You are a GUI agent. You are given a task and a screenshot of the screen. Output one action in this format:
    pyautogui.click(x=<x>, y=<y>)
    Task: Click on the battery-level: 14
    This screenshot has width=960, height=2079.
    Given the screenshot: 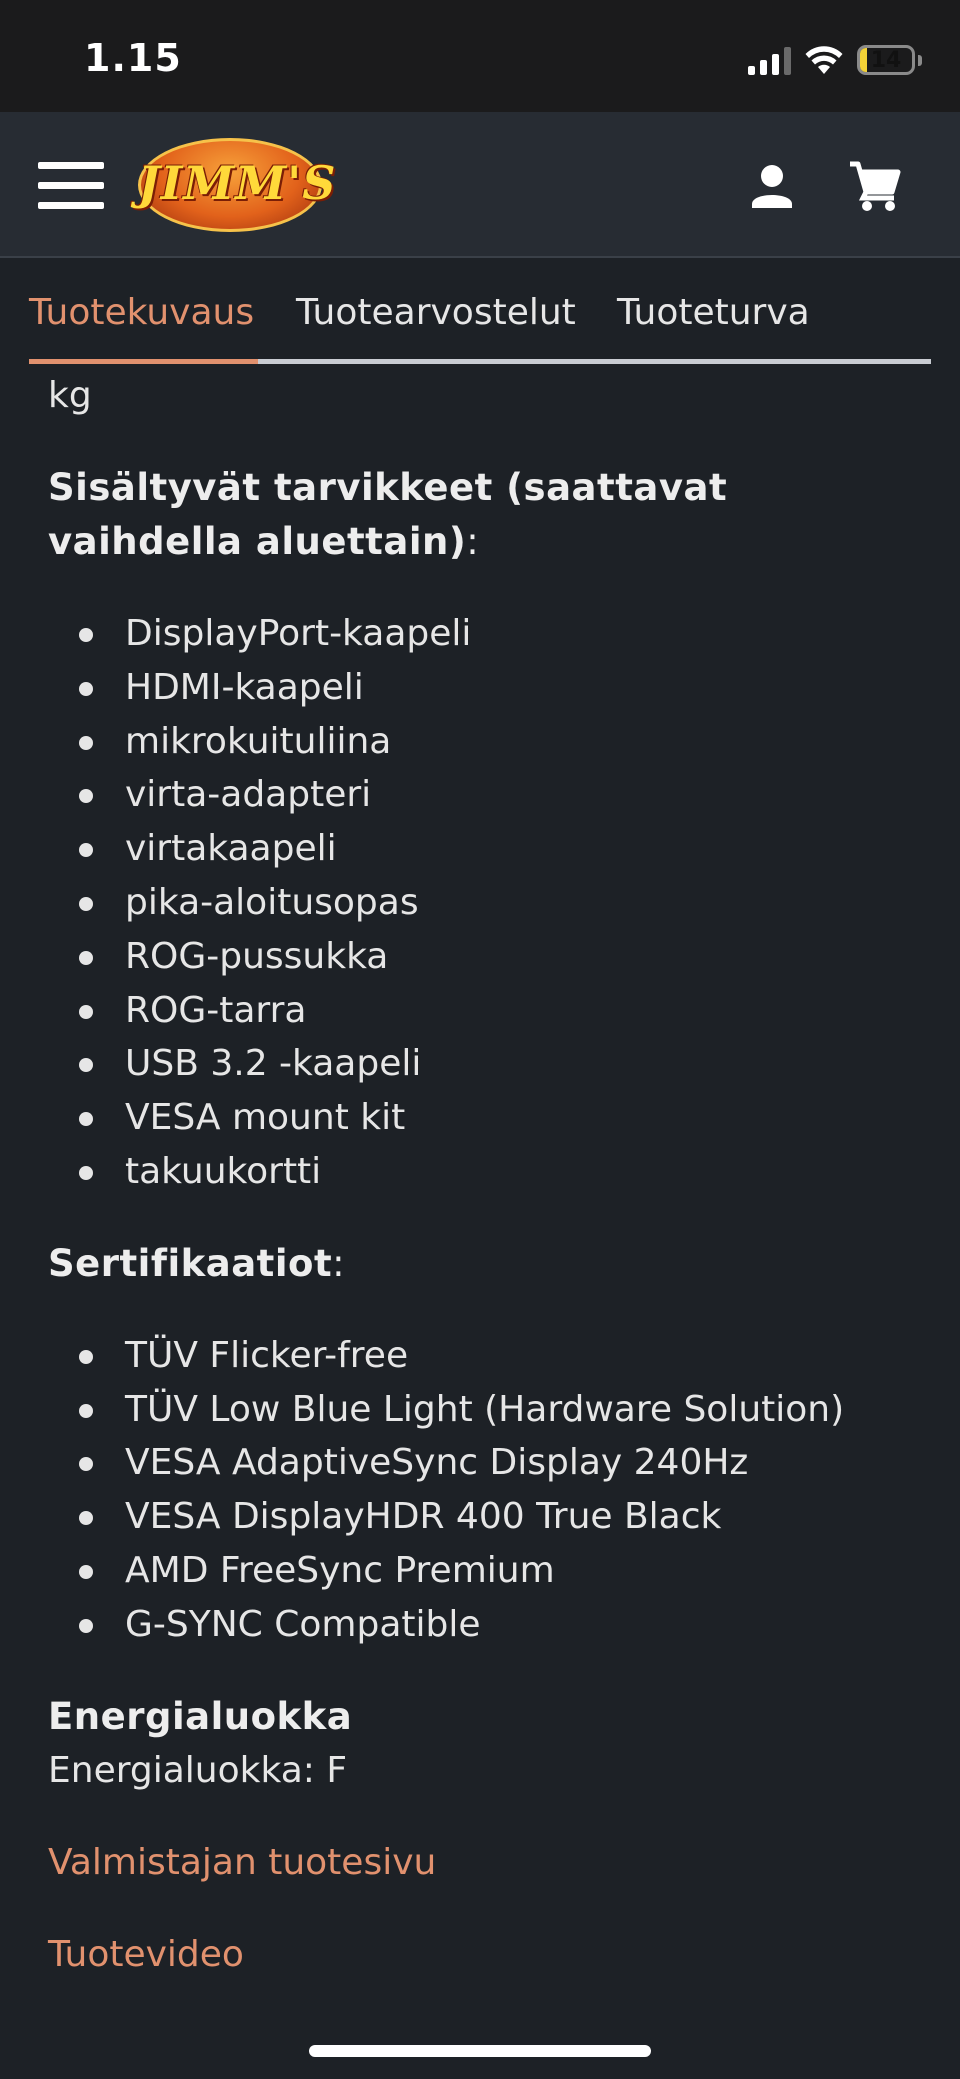 What is the action you would take?
    pyautogui.click(x=886, y=60)
    